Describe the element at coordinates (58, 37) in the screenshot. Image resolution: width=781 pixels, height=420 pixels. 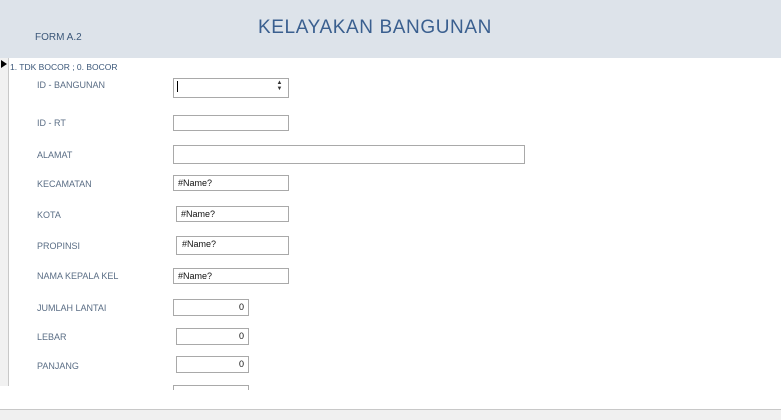
I see `form-code: FORM A.2` at that location.